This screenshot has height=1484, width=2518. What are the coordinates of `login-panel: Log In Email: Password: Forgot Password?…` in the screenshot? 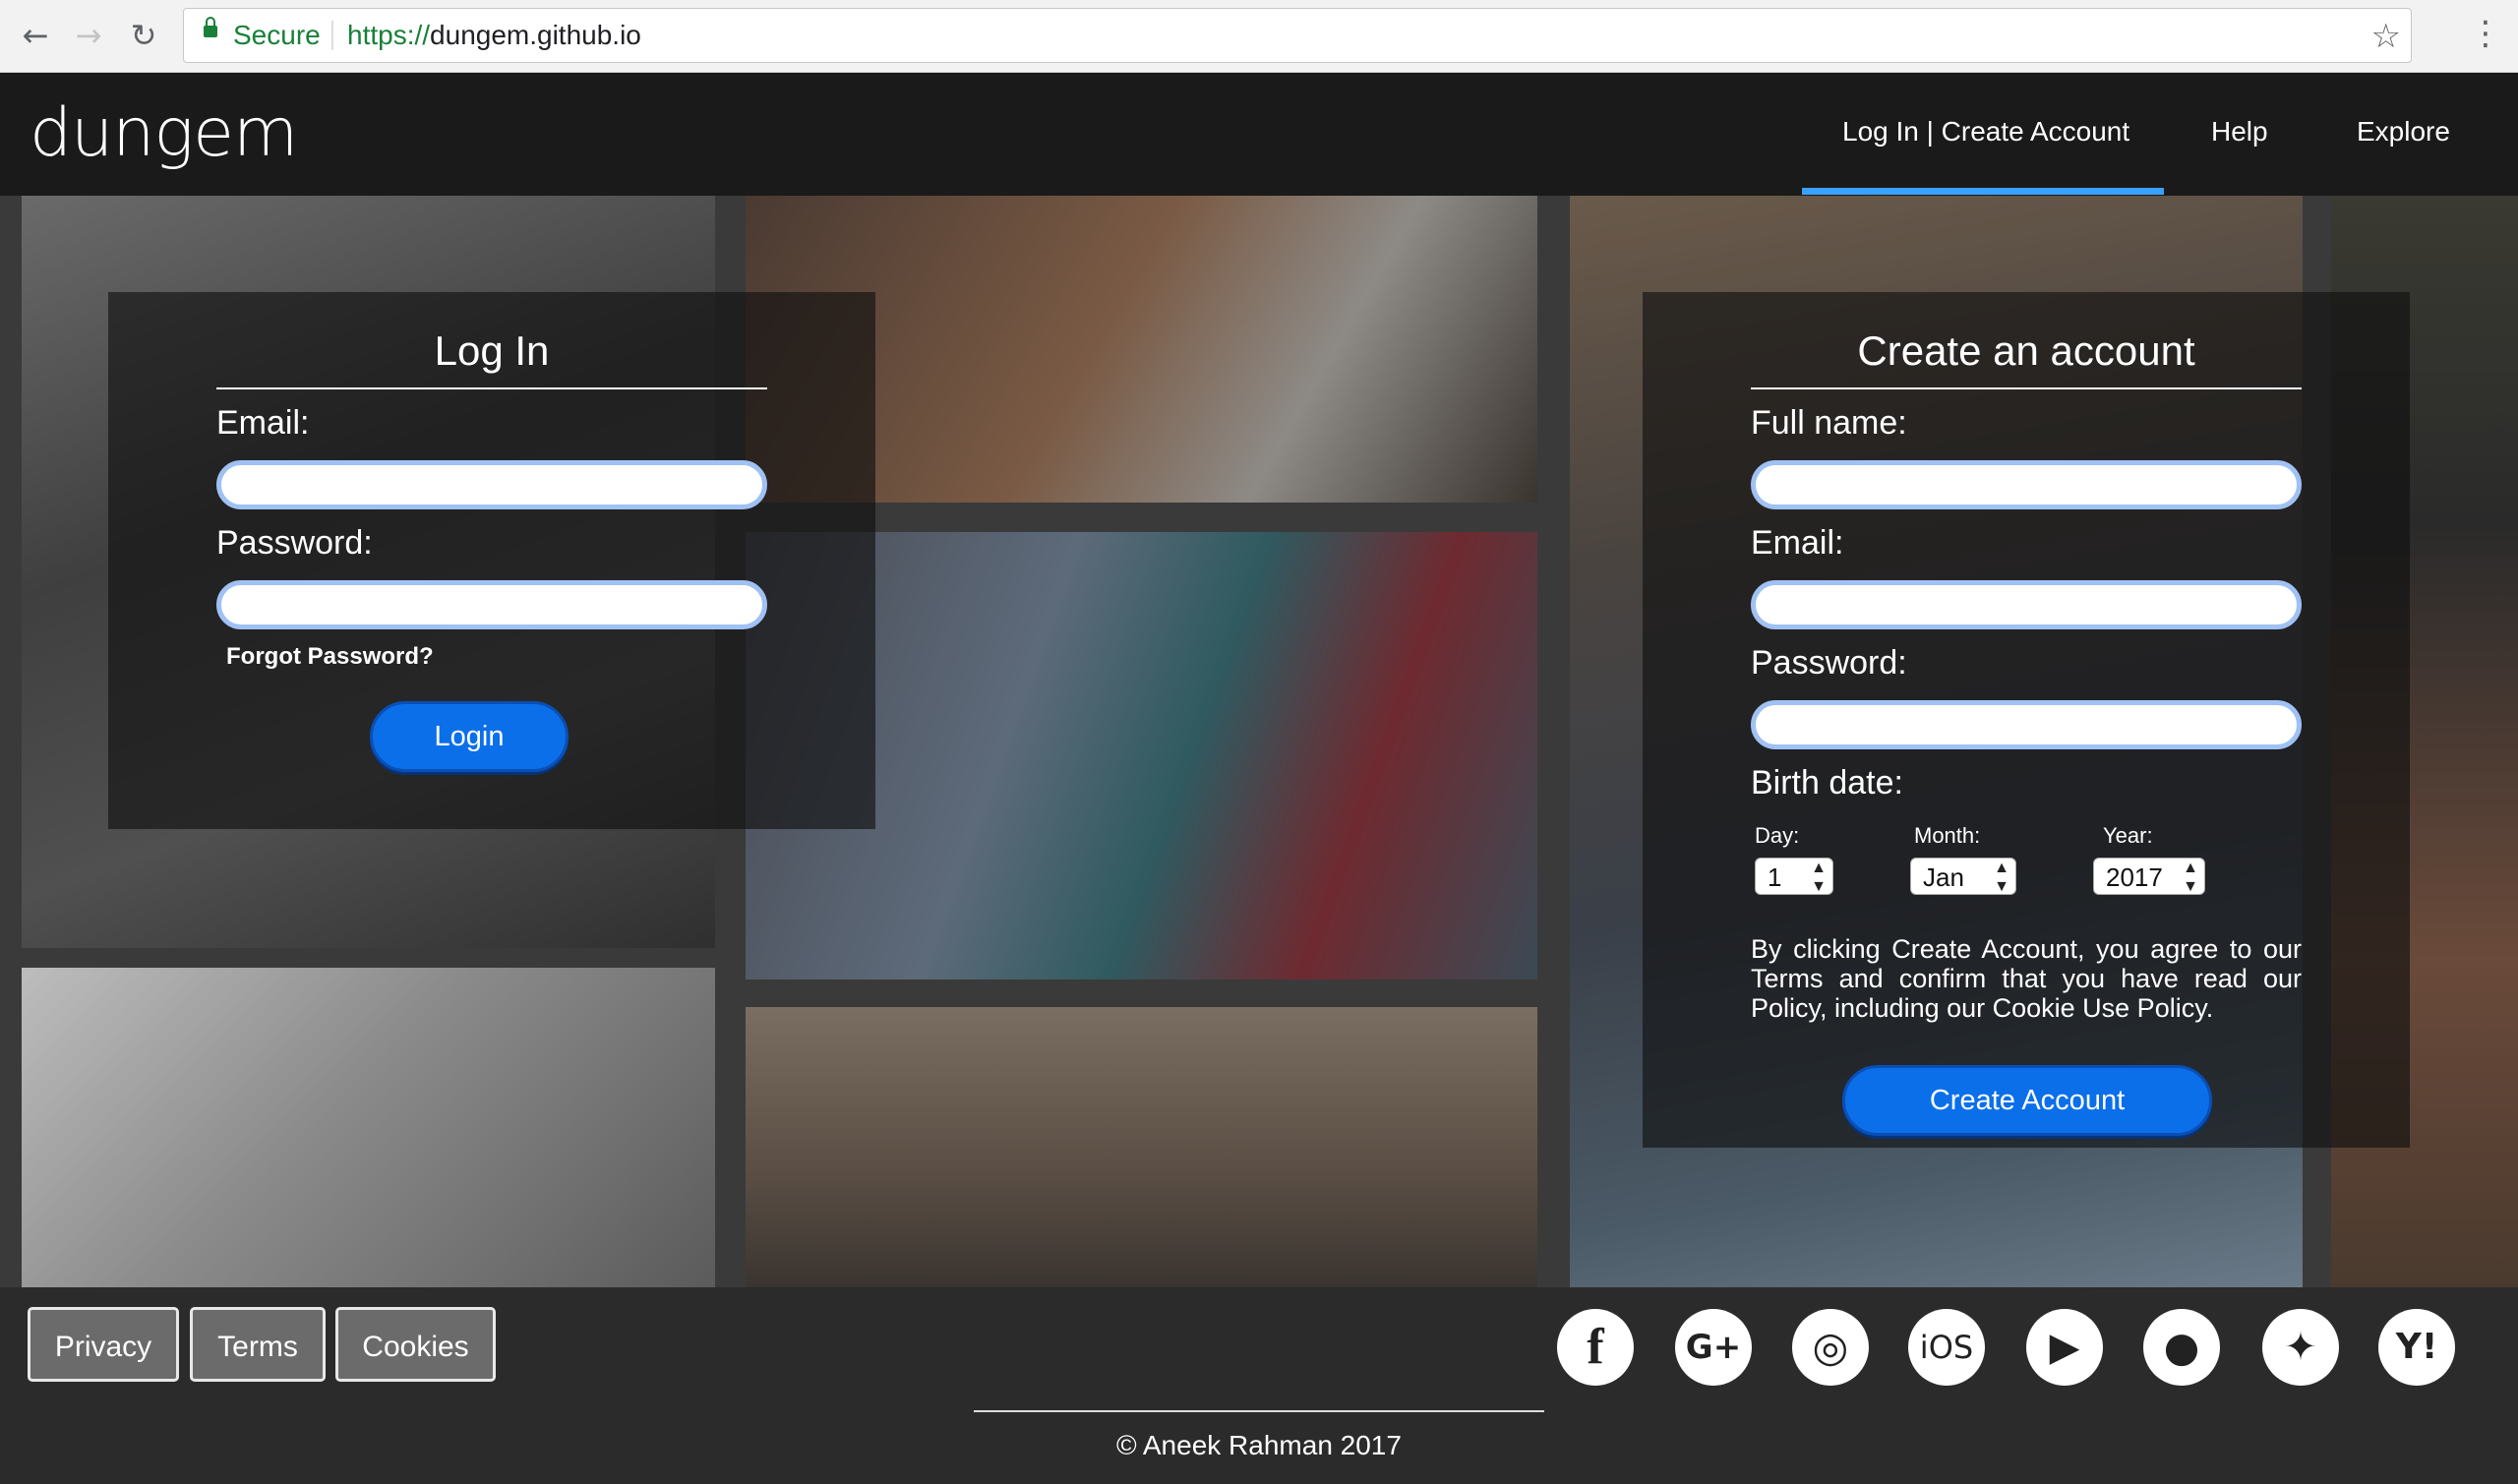 It's located at (491, 561).